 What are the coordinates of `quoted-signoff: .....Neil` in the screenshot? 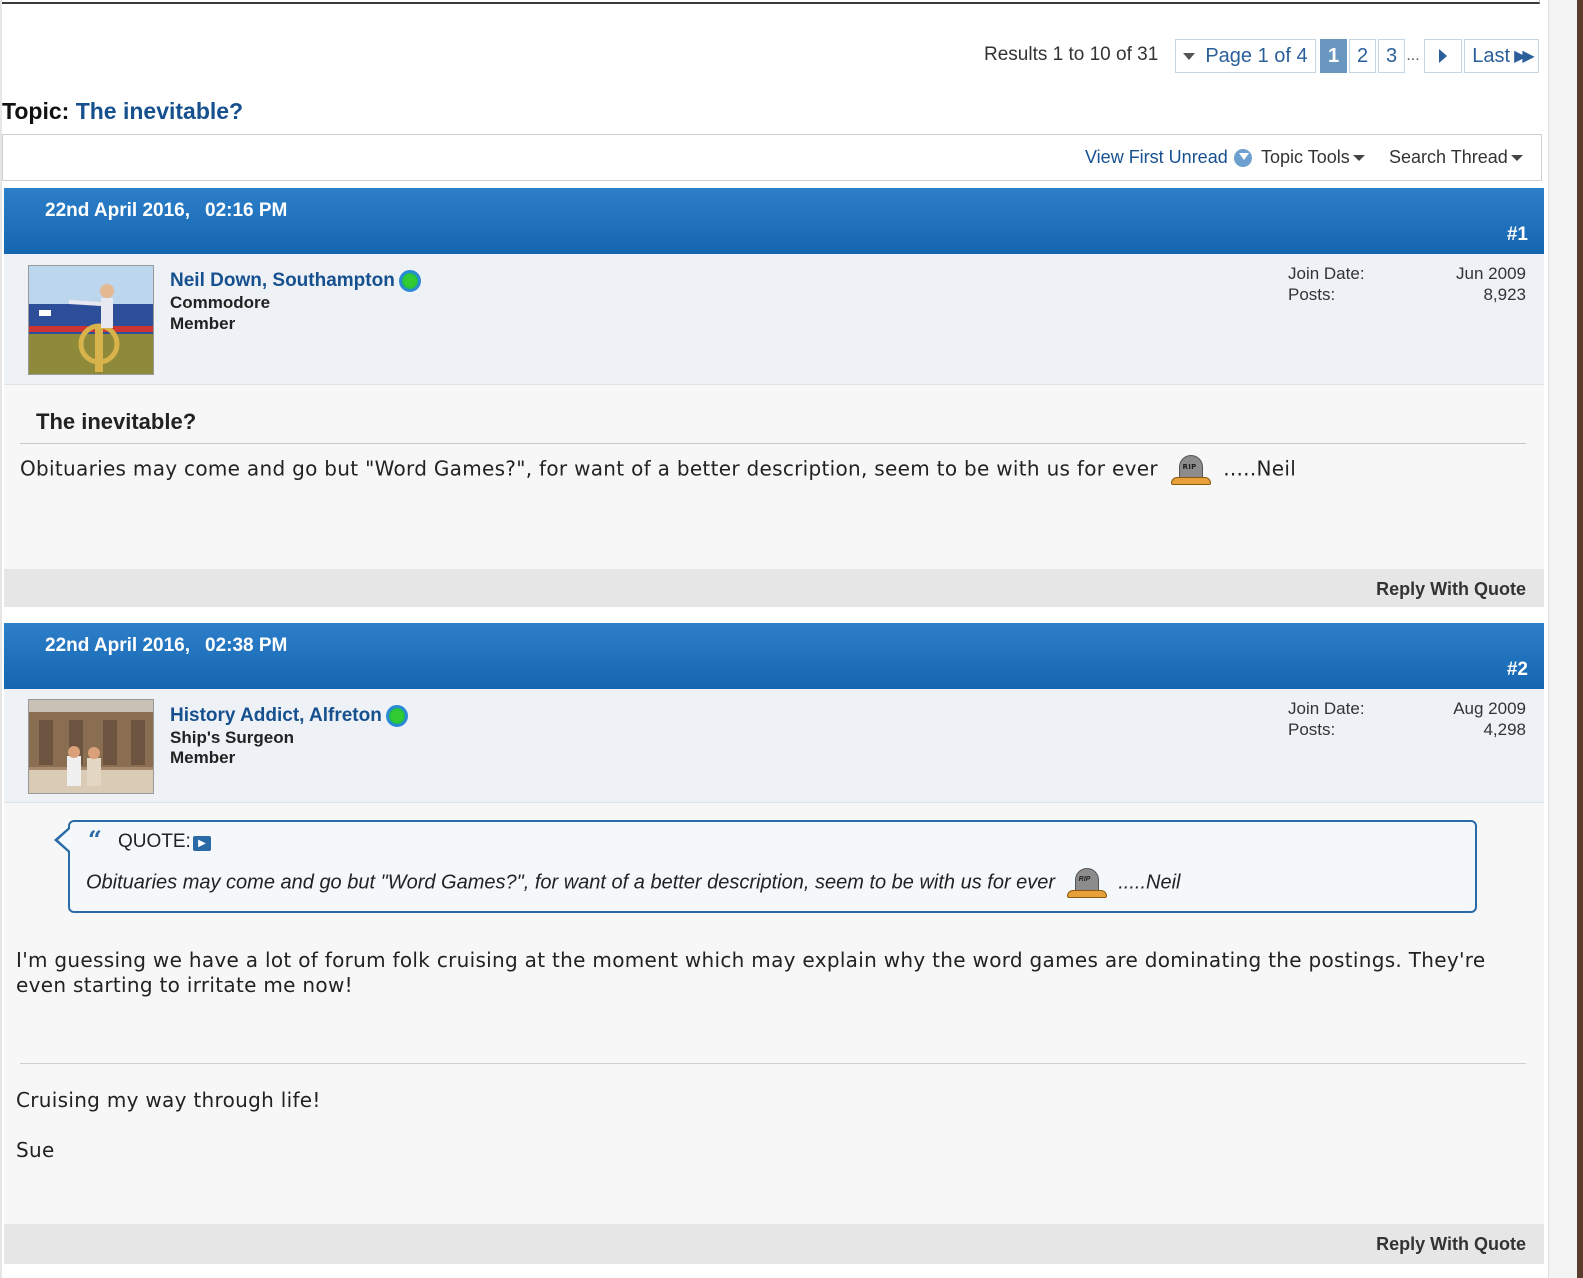 It's located at (1149, 882).